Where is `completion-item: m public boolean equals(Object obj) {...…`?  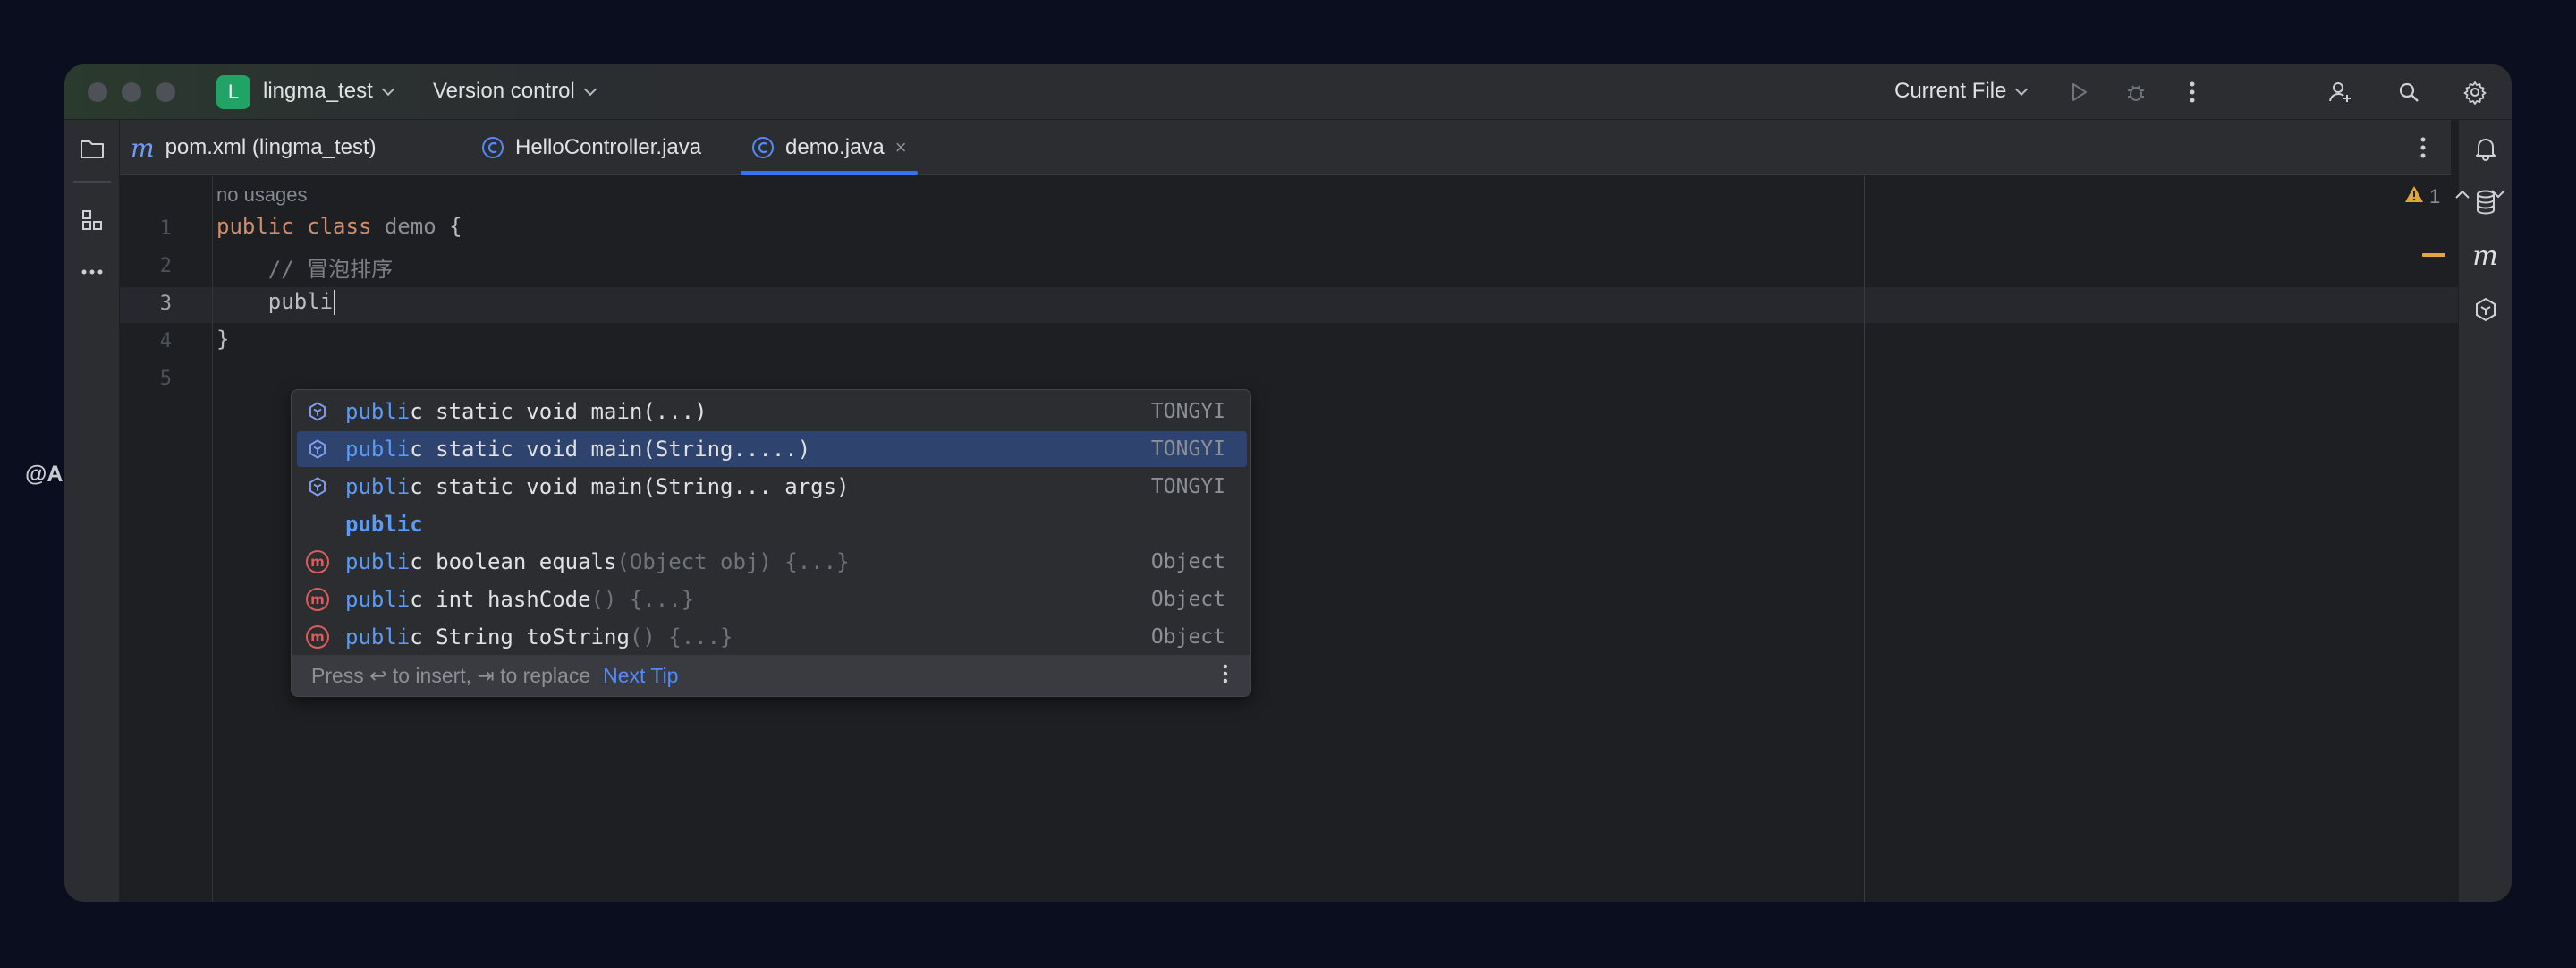 completion-item: m public boolean equals(Object obj) {...… is located at coordinates (772, 562).